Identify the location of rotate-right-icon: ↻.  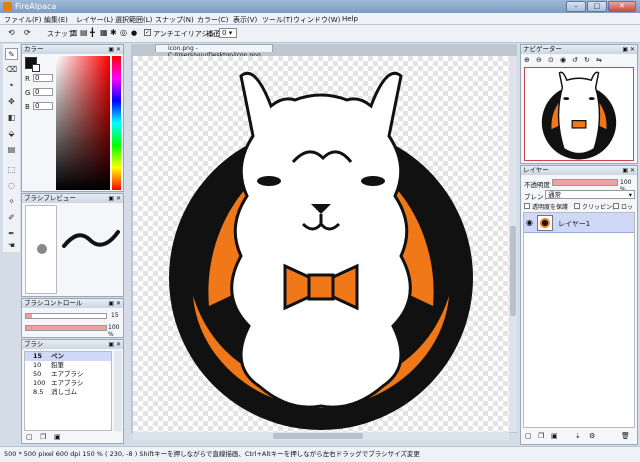
(587, 60).